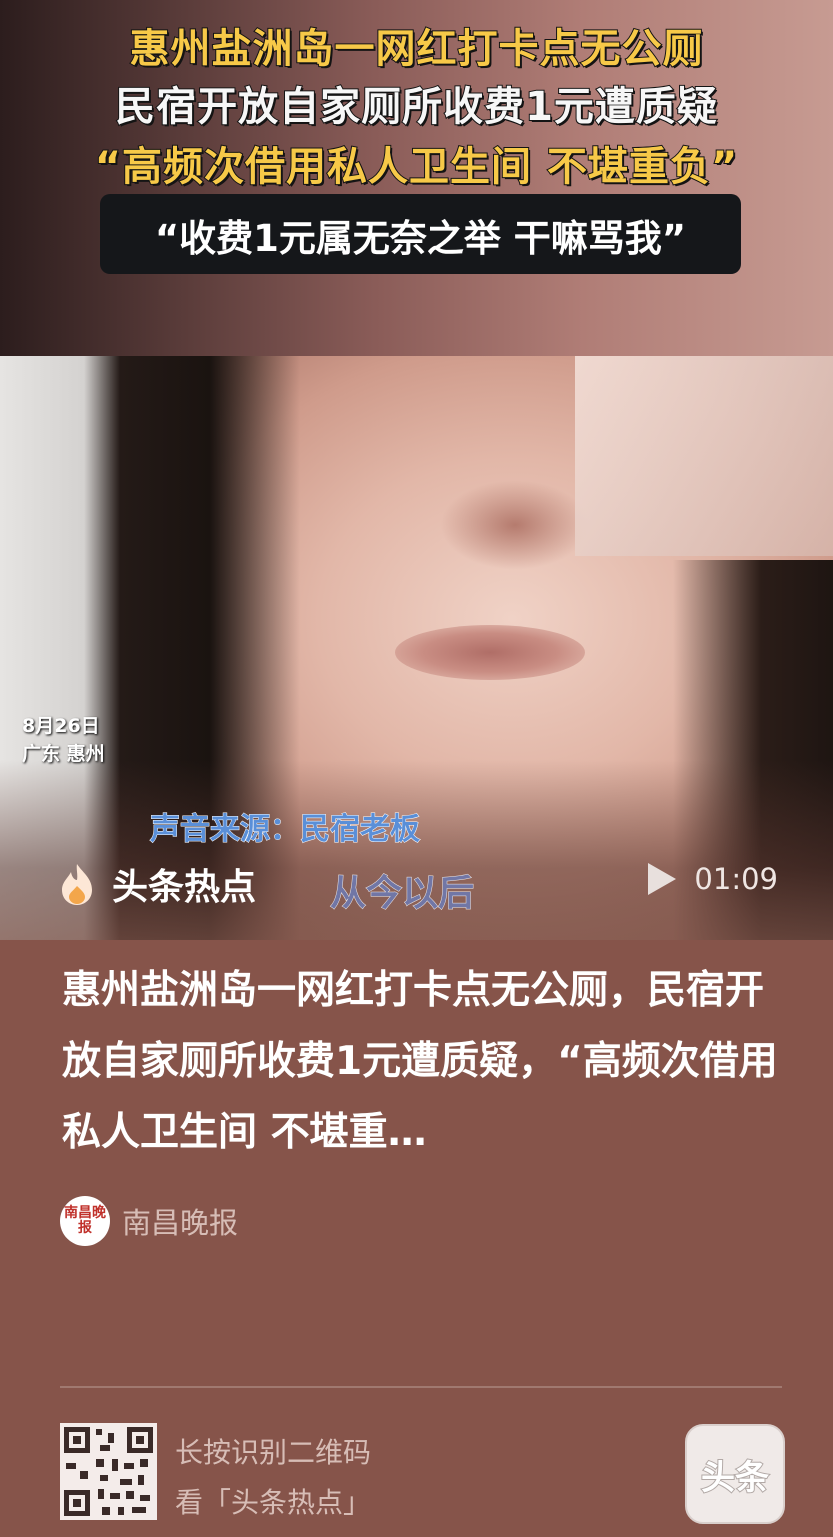 This screenshot has width=833, height=1537. What do you see at coordinates (63, 740) in the screenshot?
I see `video-date-location: 8月26日 广东 惠州` at bounding box center [63, 740].